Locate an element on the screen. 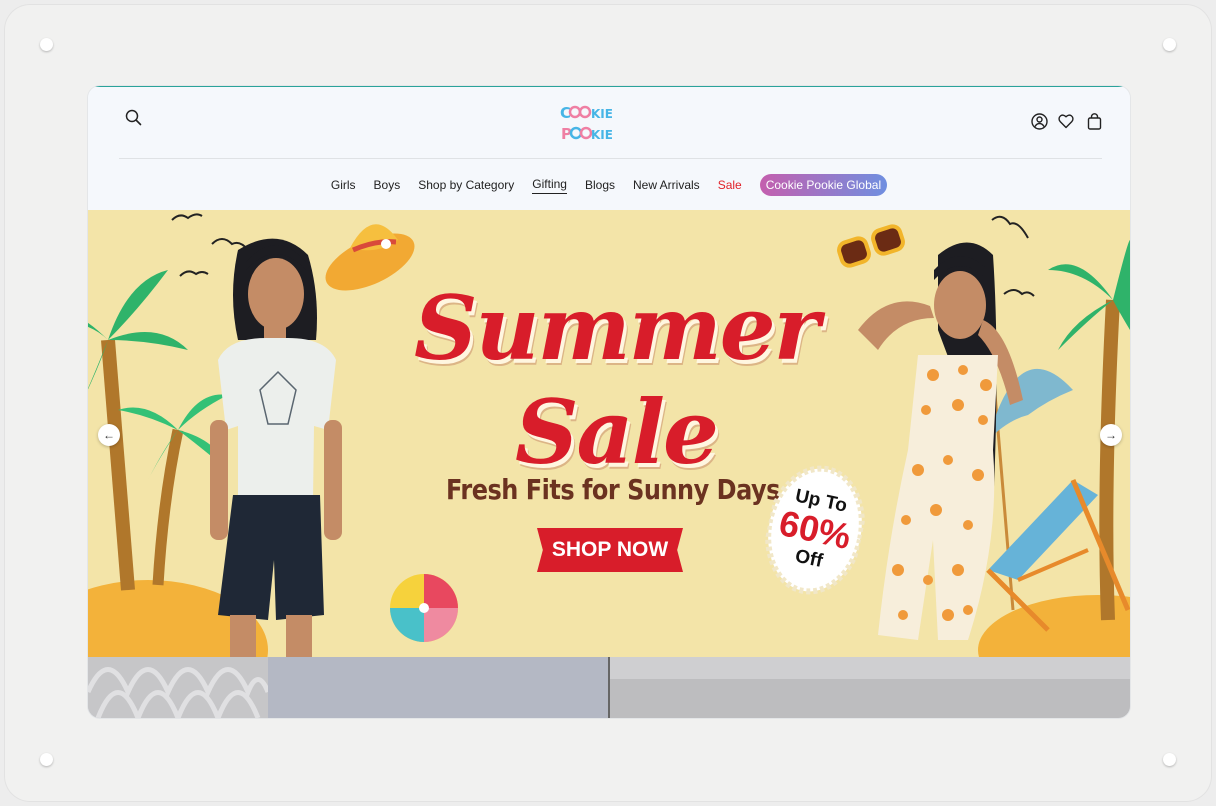 The image size is (1216, 806). nav-item-girls: Girls is located at coordinates (343, 185).